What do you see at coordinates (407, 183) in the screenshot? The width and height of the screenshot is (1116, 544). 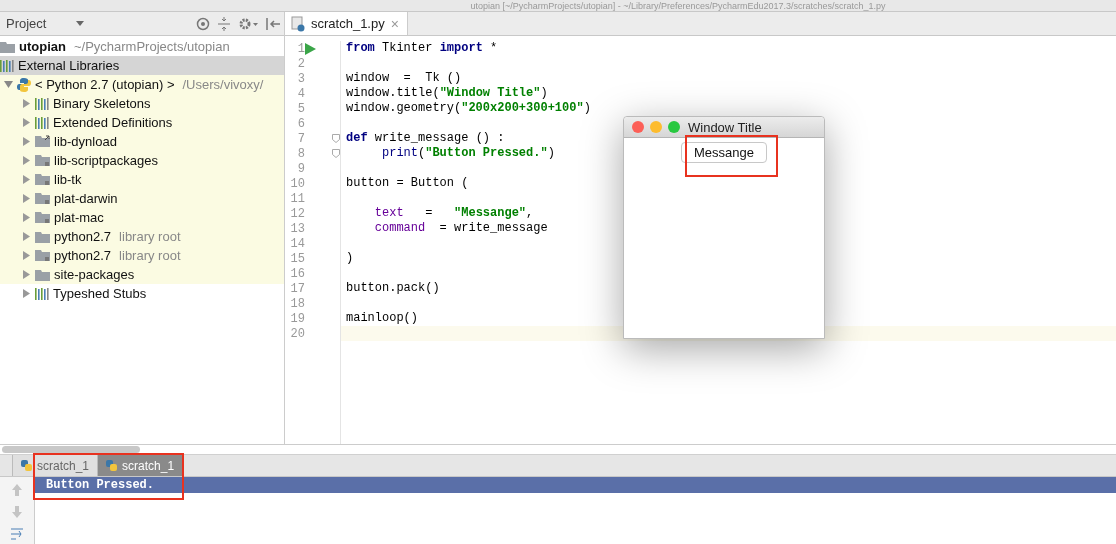 I see `code-line: button = Button (` at bounding box center [407, 183].